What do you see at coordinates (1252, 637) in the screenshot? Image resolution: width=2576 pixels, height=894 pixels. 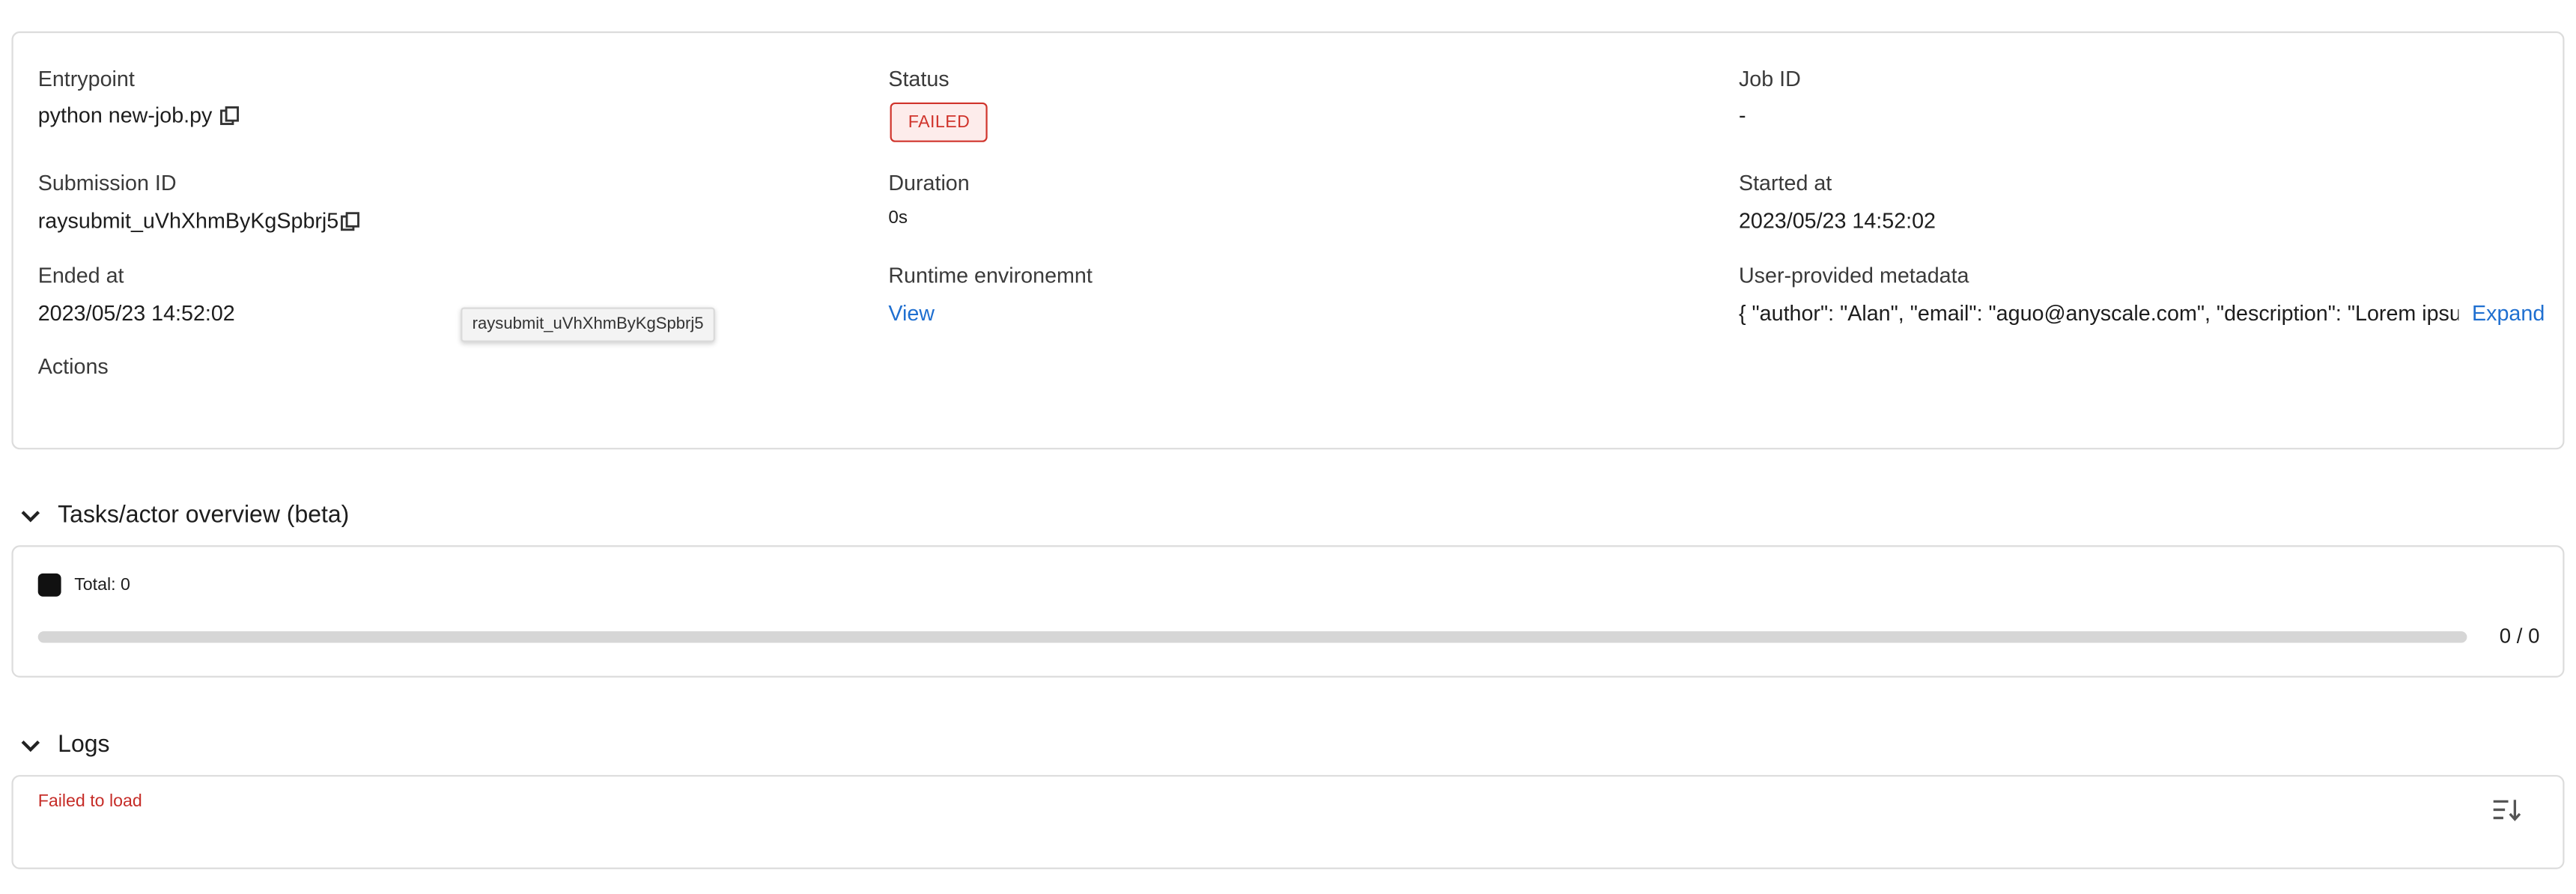 I see `tasks-progress-bar` at bounding box center [1252, 637].